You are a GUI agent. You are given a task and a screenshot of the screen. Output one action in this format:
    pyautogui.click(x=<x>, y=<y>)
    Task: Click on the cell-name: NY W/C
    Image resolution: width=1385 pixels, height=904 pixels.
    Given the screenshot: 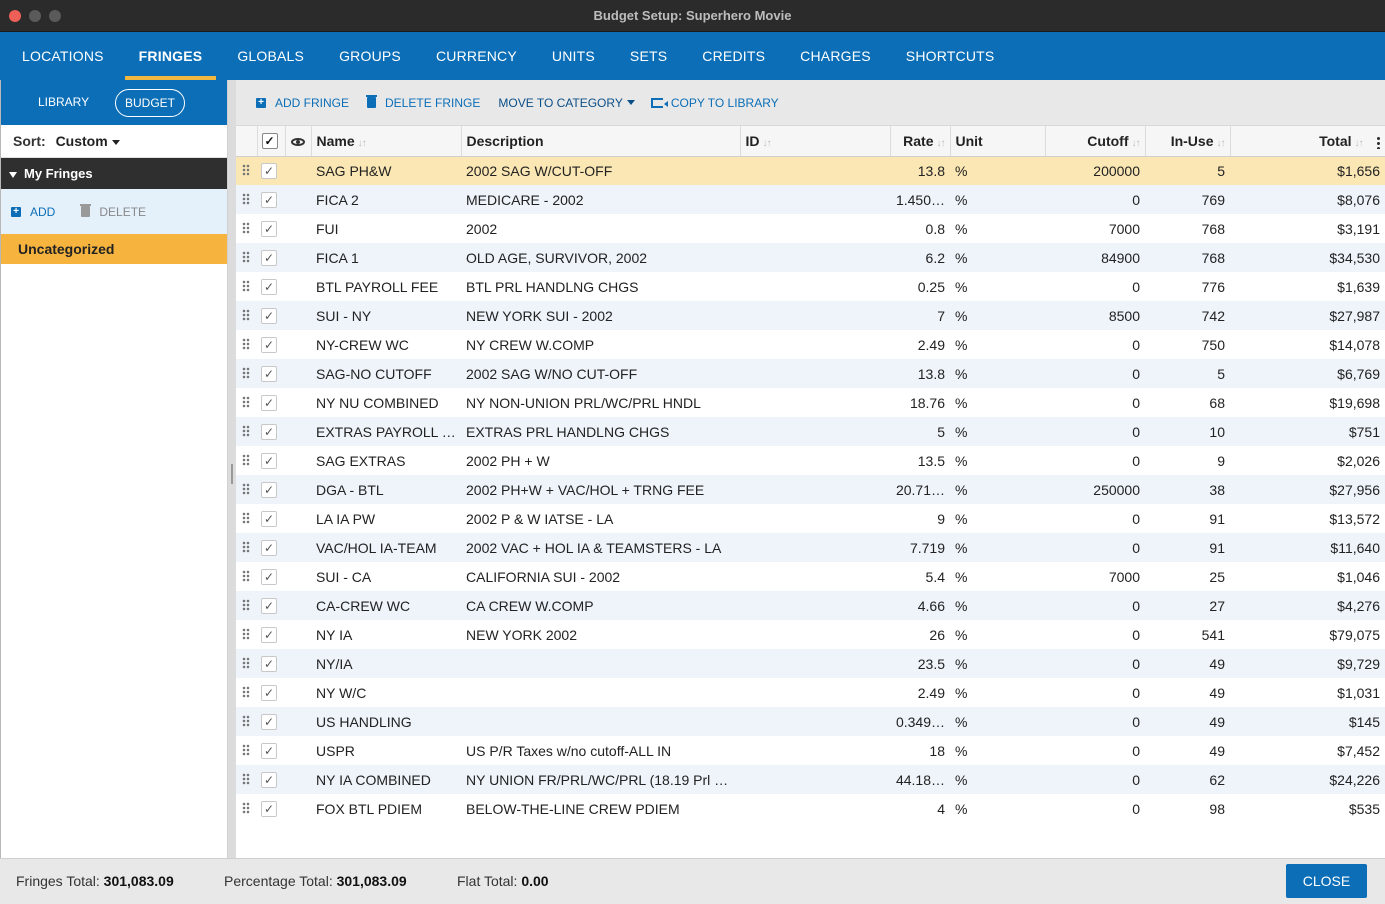 What is the action you would take?
    pyautogui.click(x=386, y=692)
    